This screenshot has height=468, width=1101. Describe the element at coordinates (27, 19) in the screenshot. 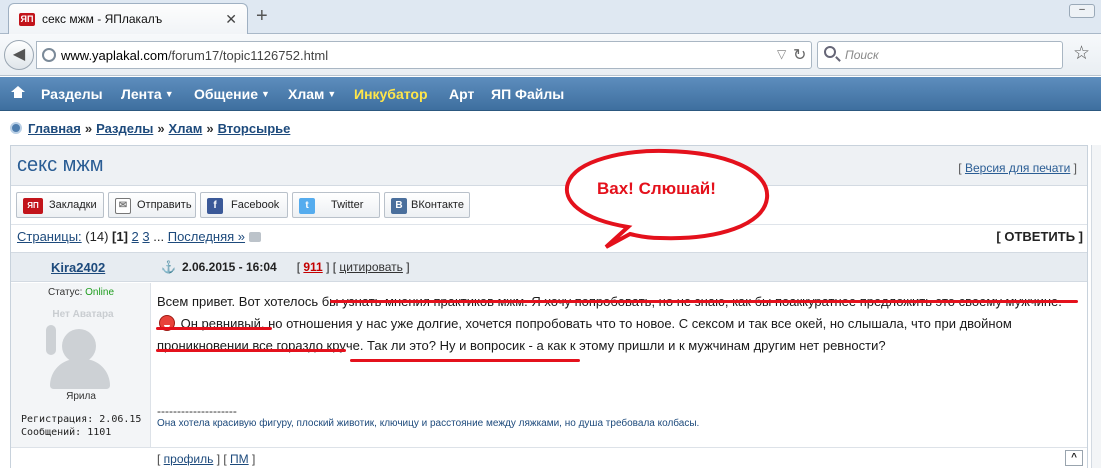

I see `site-favicon-icon: ЯП` at that location.